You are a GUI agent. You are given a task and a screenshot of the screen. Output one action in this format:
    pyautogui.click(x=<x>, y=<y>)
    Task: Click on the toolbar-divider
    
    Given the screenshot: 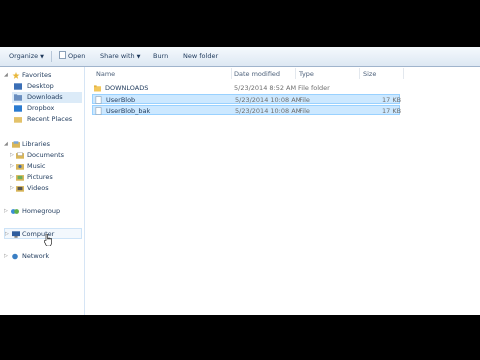 What is the action you would take?
    pyautogui.click(x=51, y=56)
    